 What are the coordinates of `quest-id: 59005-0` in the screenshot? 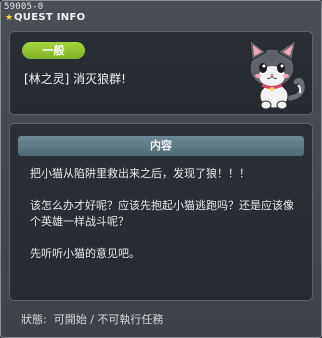 It's located at (24, 7).